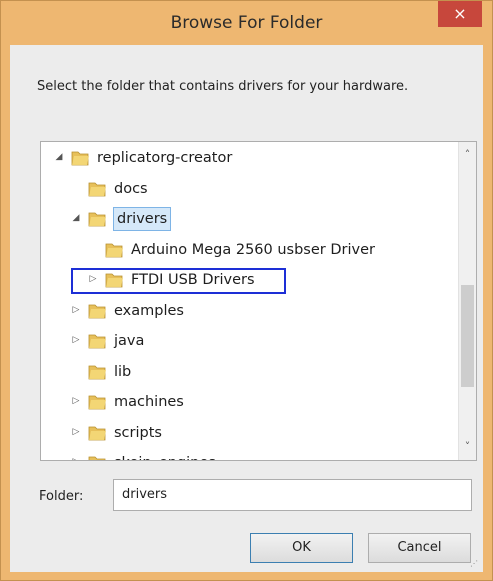 The width and height of the screenshot is (493, 581). I want to click on scroll-up-arrow-icon: ˄, so click(467, 154).